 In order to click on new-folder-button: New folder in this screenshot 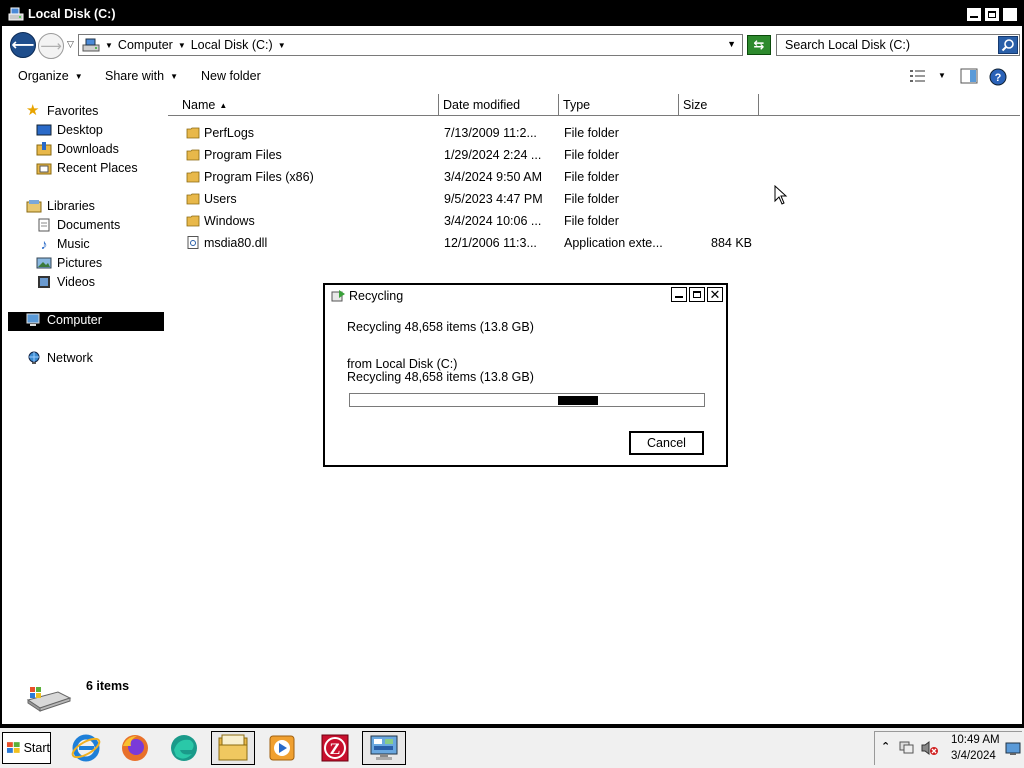, I will do `click(231, 76)`.